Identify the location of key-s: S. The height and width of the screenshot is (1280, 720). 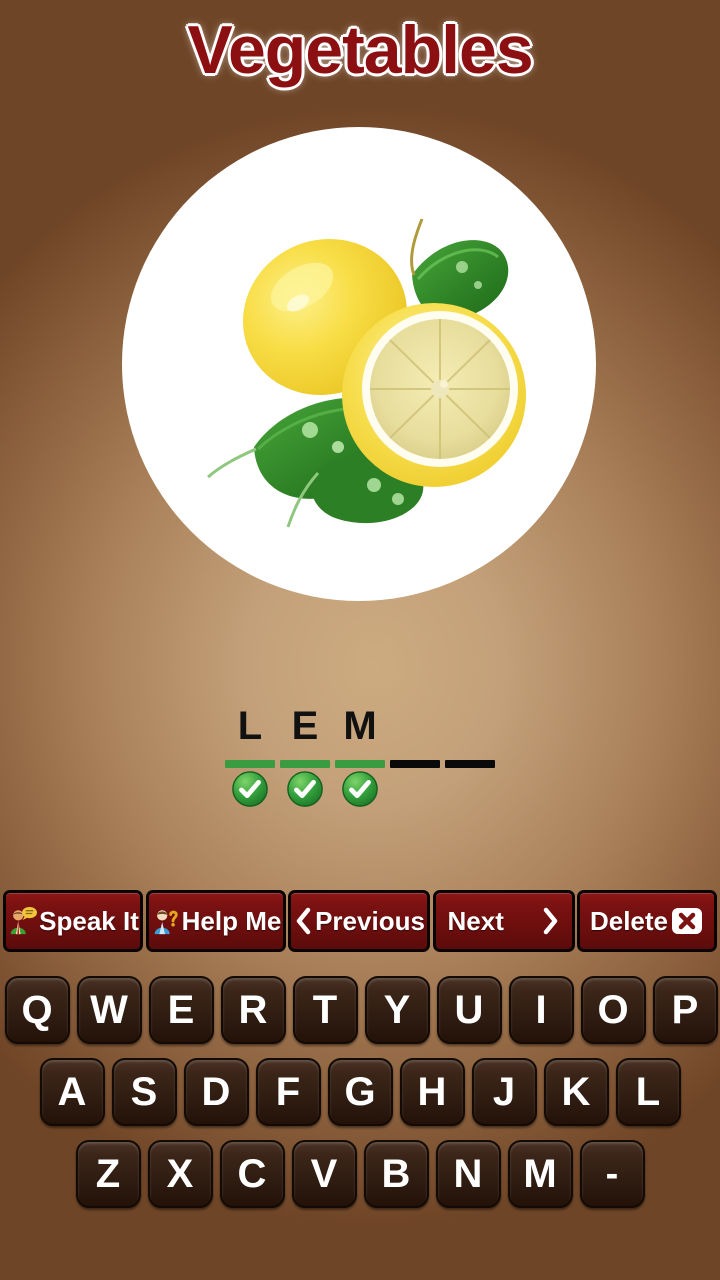
(144, 1092).